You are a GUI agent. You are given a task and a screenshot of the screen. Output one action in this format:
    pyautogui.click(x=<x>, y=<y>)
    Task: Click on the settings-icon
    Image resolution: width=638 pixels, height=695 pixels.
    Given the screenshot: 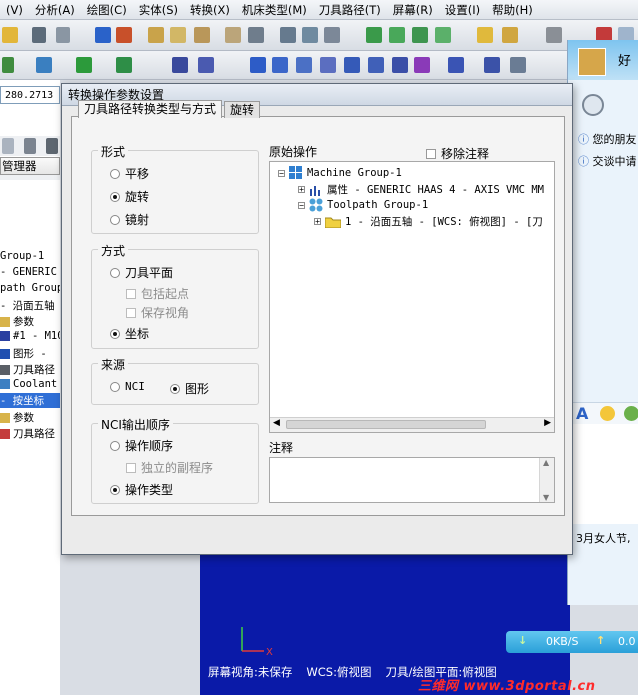 What is the action you would take?
    pyautogui.click(x=554, y=35)
    